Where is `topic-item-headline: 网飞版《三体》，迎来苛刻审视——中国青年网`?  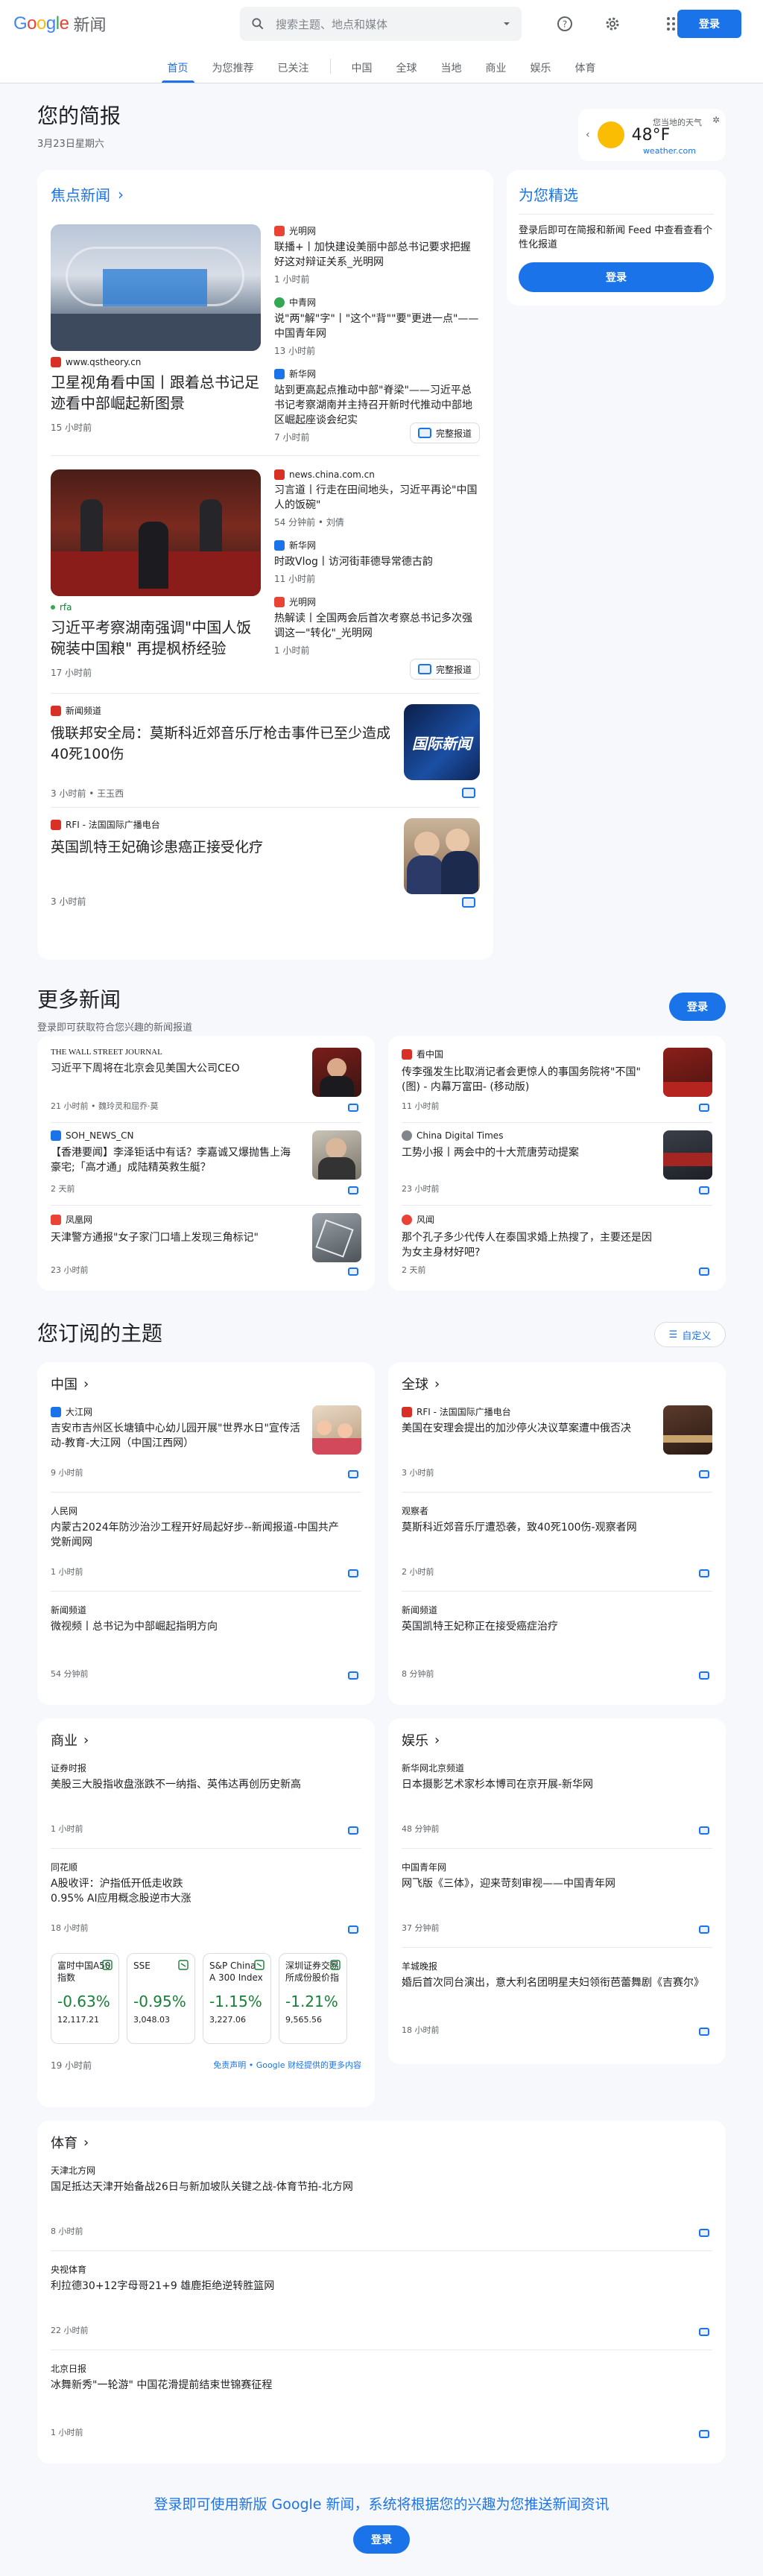 topic-item-headline: 网飞版《三体》，迎来苛刻审视——中国青年网 is located at coordinates (557, 1884).